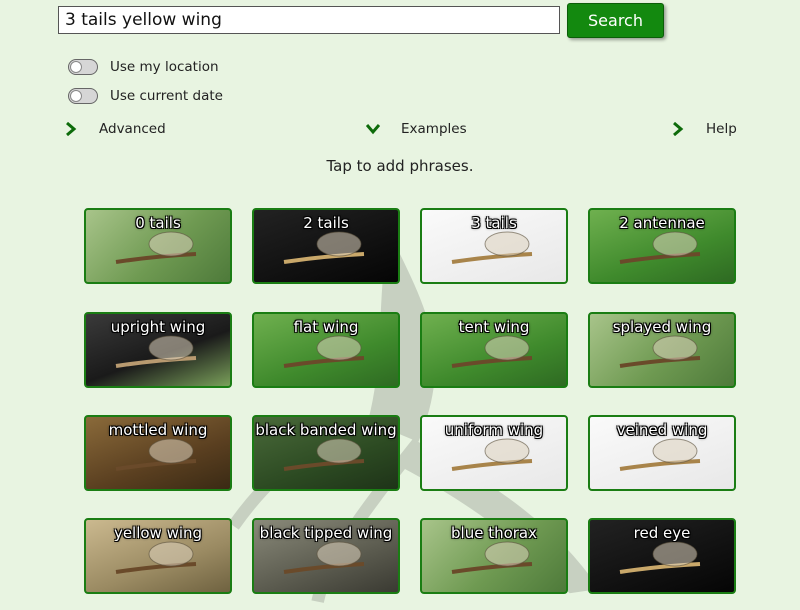 This screenshot has height=610, width=800. Describe the element at coordinates (158, 350) in the screenshot. I see `phrase-tile: upright wing` at that location.